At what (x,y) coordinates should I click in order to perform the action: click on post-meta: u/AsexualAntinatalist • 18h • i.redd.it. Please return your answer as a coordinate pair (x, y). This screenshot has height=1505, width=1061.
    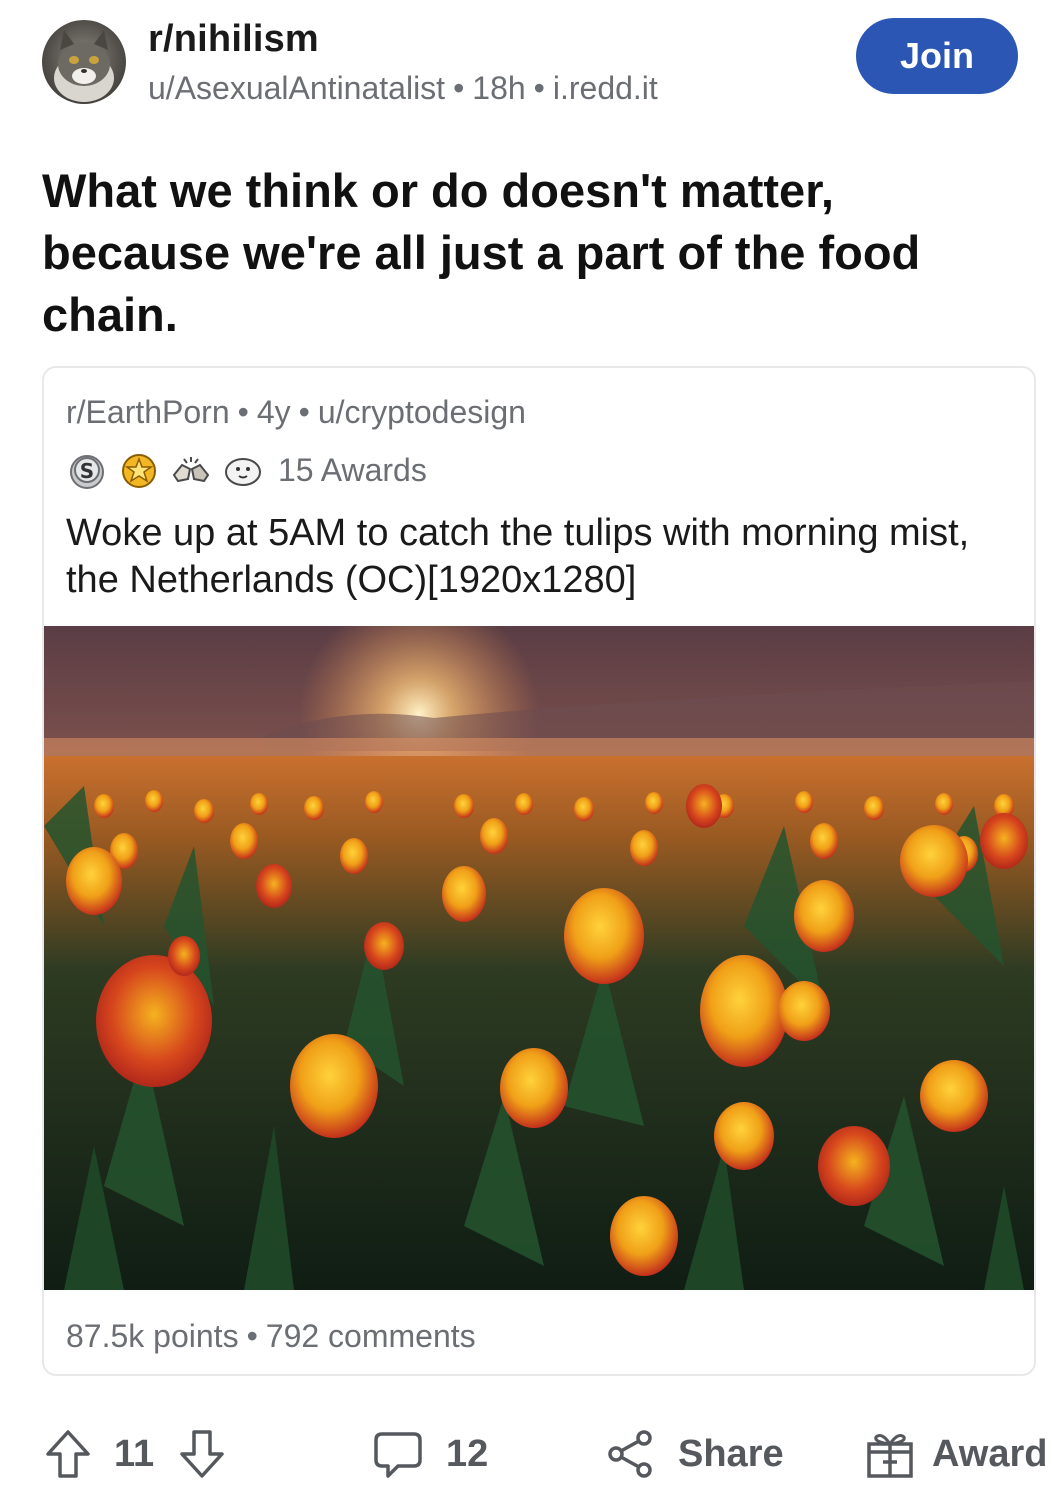
    Looking at the image, I should click on (403, 88).